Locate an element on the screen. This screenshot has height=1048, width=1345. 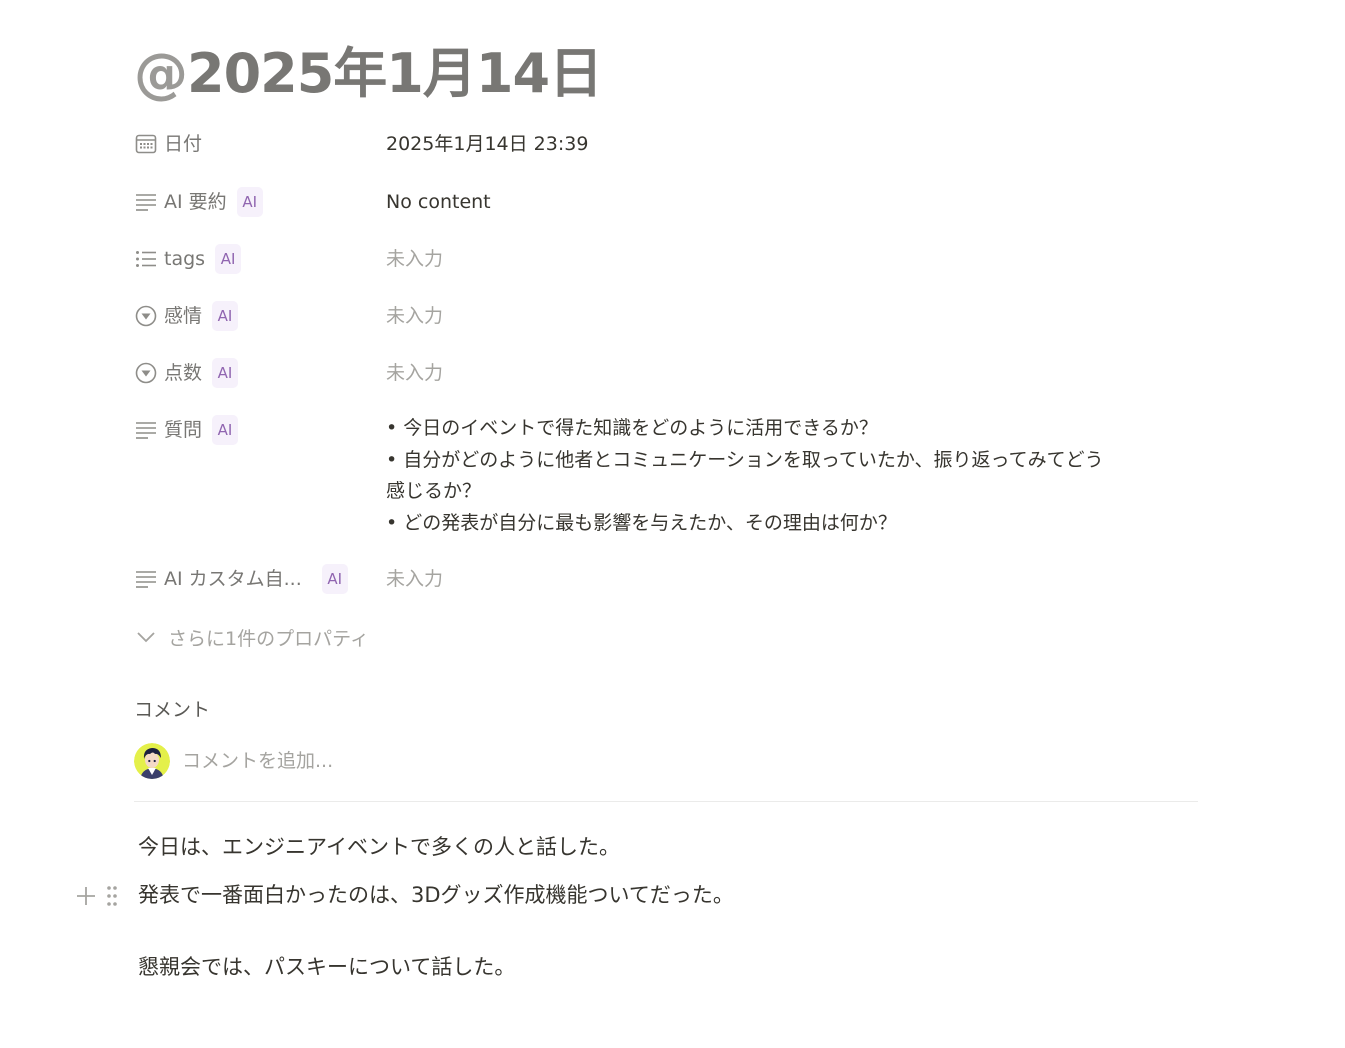
page-title-text: 2025年1月14日 is located at coordinates (395, 73).